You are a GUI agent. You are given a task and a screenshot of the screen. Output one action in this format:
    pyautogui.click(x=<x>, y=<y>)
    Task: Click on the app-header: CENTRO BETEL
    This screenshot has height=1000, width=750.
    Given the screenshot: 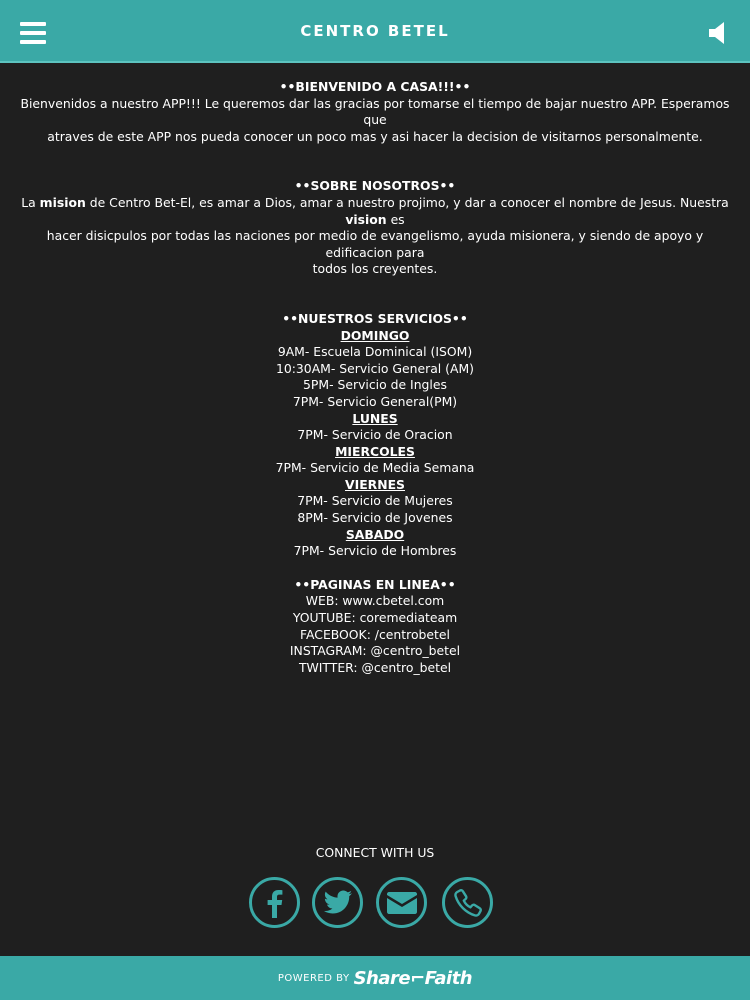 What is the action you would take?
    pyautogui.click(x=375, y=31)
    